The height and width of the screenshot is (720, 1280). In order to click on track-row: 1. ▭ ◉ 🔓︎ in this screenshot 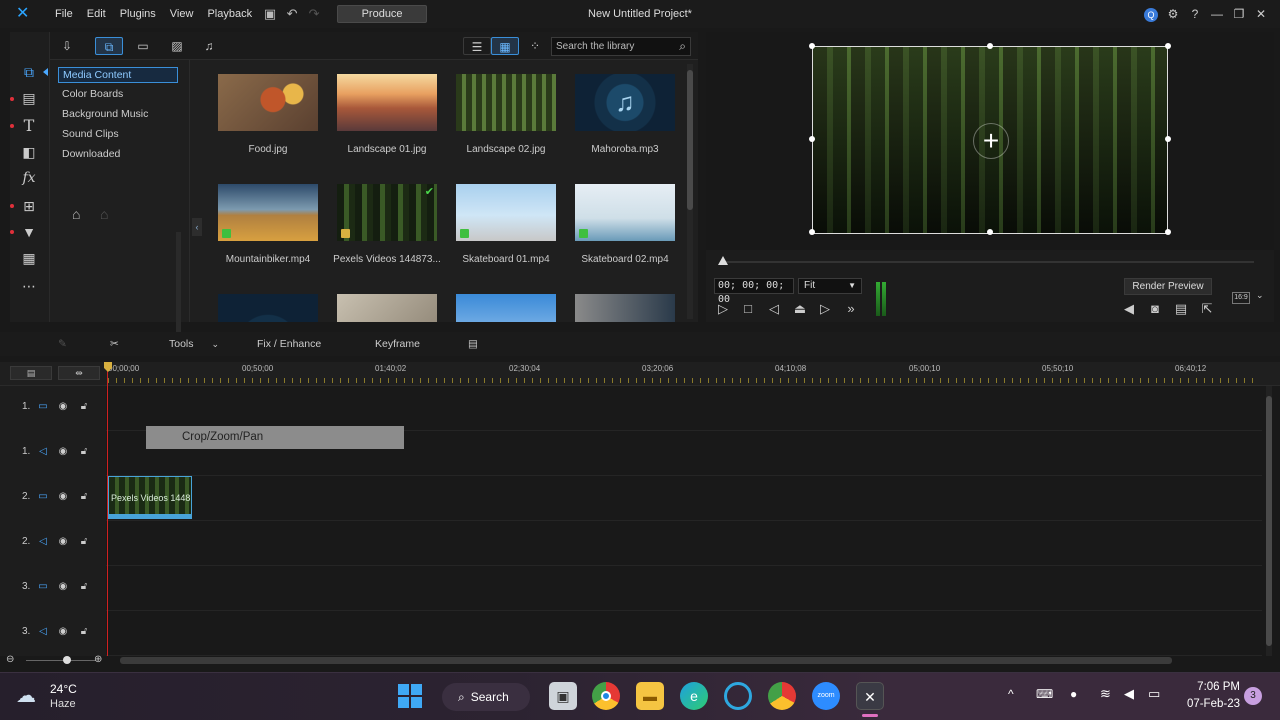, I will do `click(631, 408)`.